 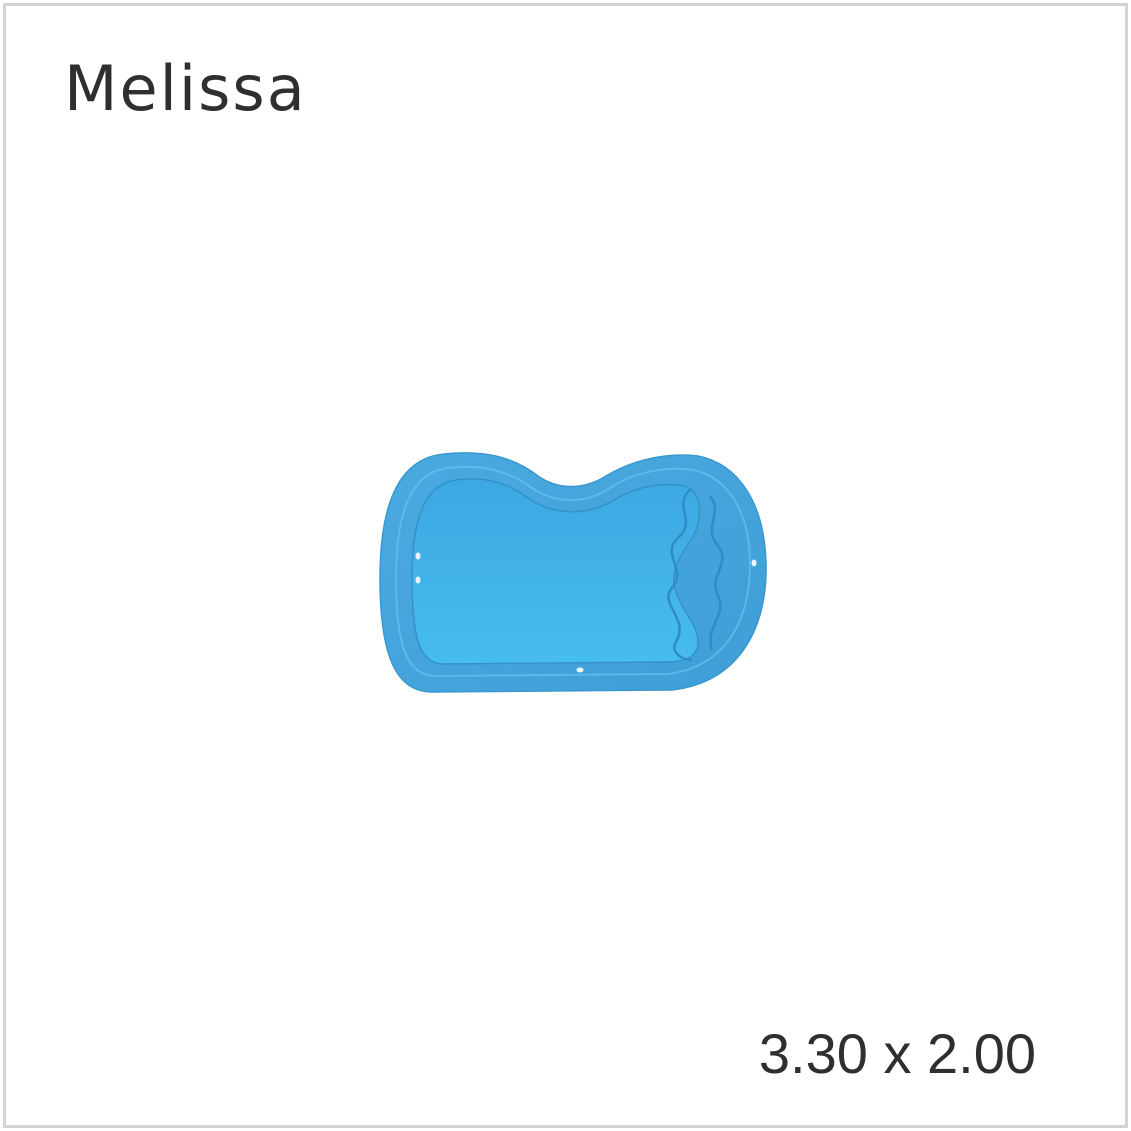 What do you see at coordinates (185, 88) in the screenshot?
I see `product-title: Melissa` at bounding box center [185, 88].